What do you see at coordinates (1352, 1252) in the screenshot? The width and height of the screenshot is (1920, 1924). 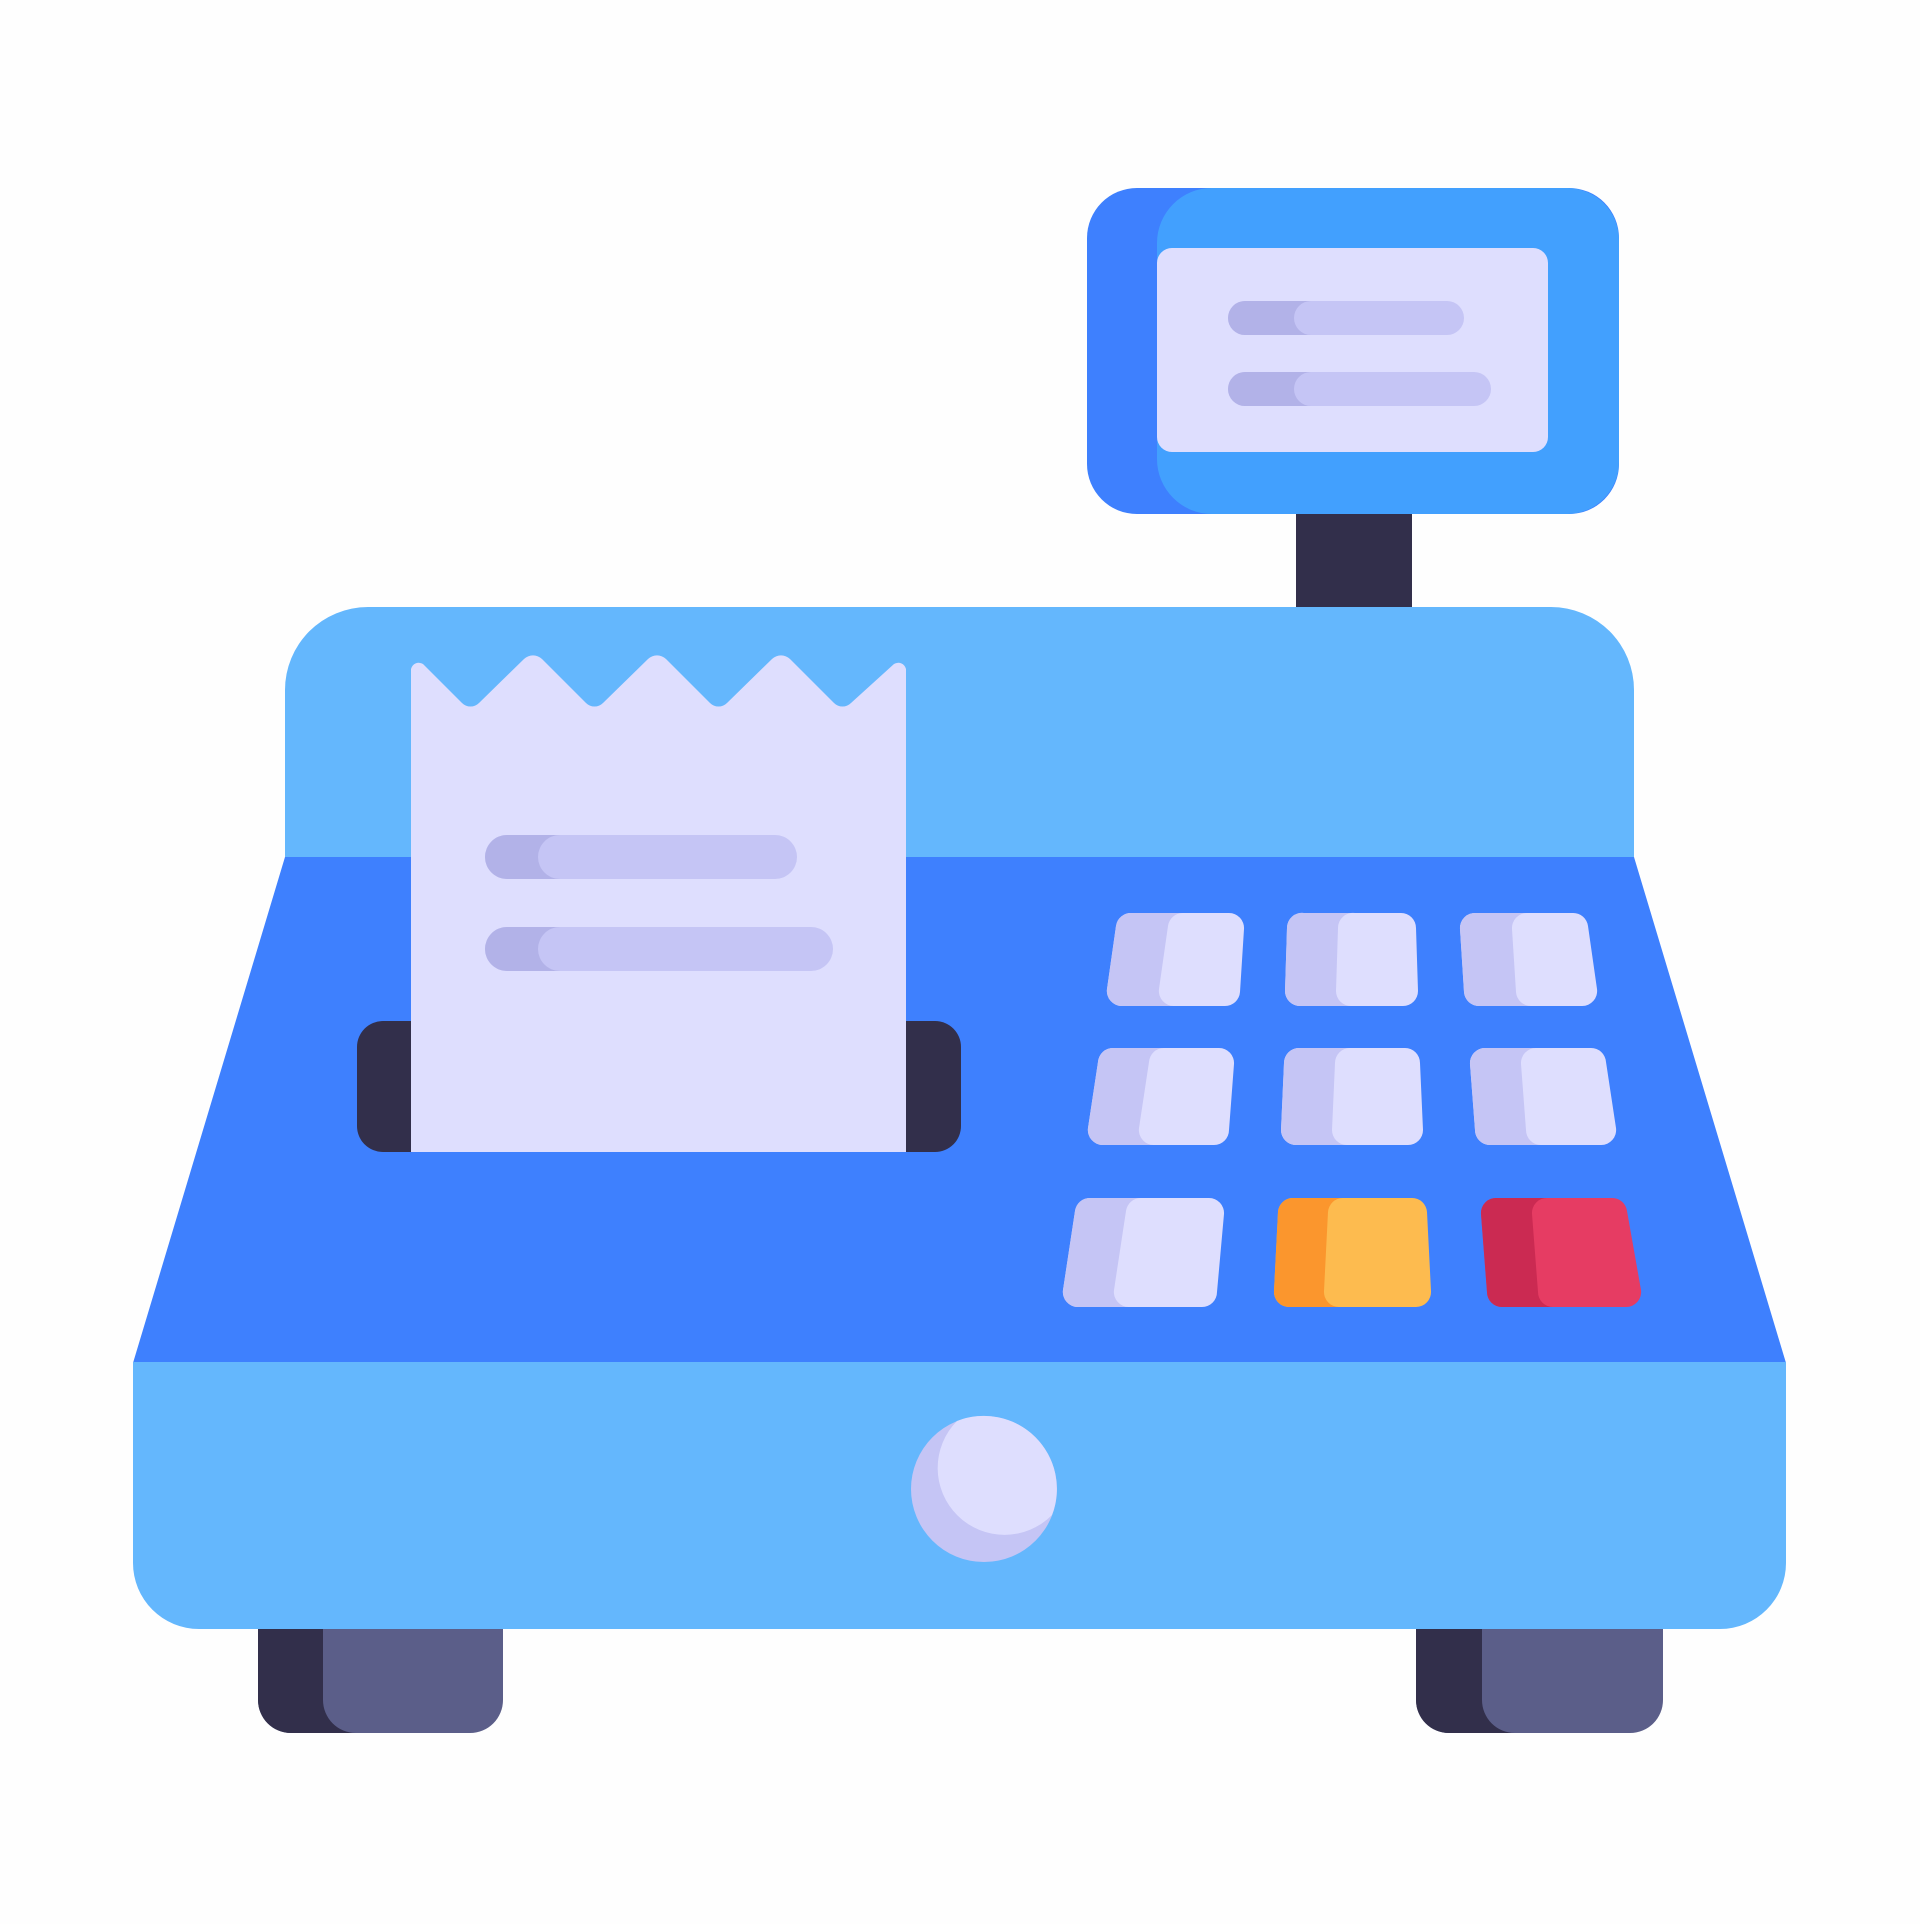 I see `key-r3-c2` at bounding box center [1352, 1252].